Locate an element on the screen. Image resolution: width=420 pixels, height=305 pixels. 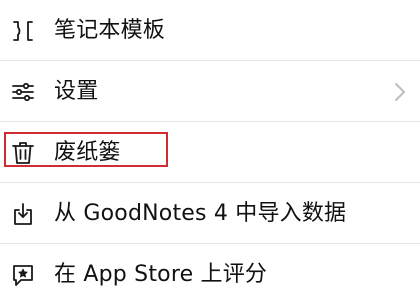
menu-item-label: 笔记本模板 is located at coordinates (110, 30).